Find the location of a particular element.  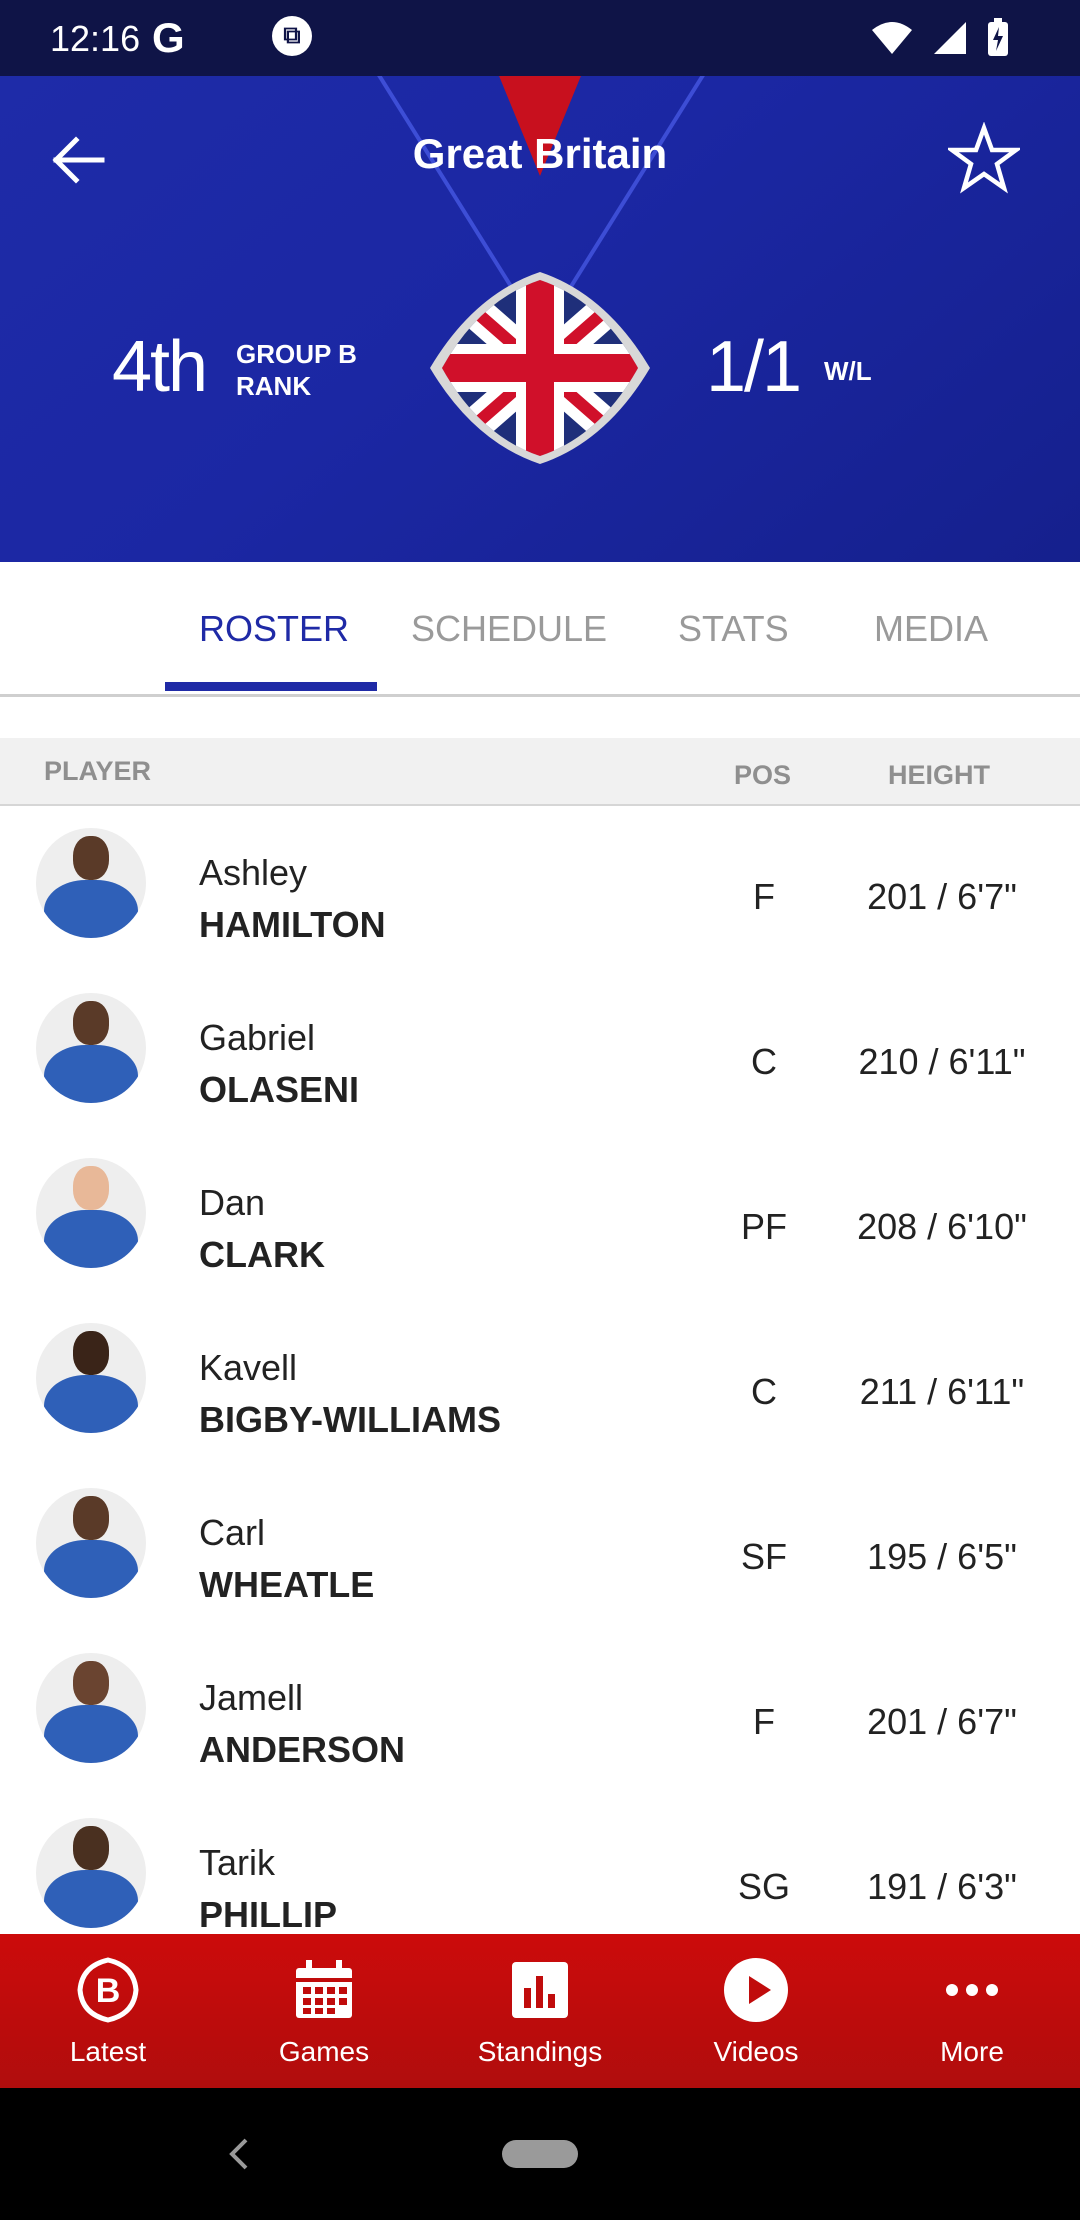

group-rank-value: 4th is located at coordinates (160, 367).